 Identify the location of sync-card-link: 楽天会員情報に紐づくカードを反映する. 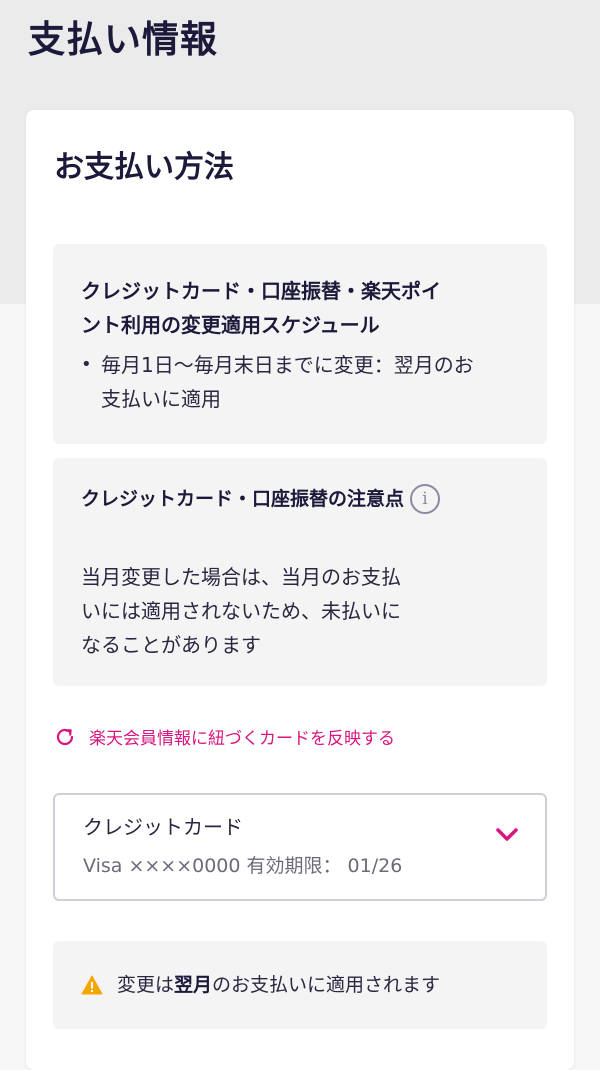
(224, 736).